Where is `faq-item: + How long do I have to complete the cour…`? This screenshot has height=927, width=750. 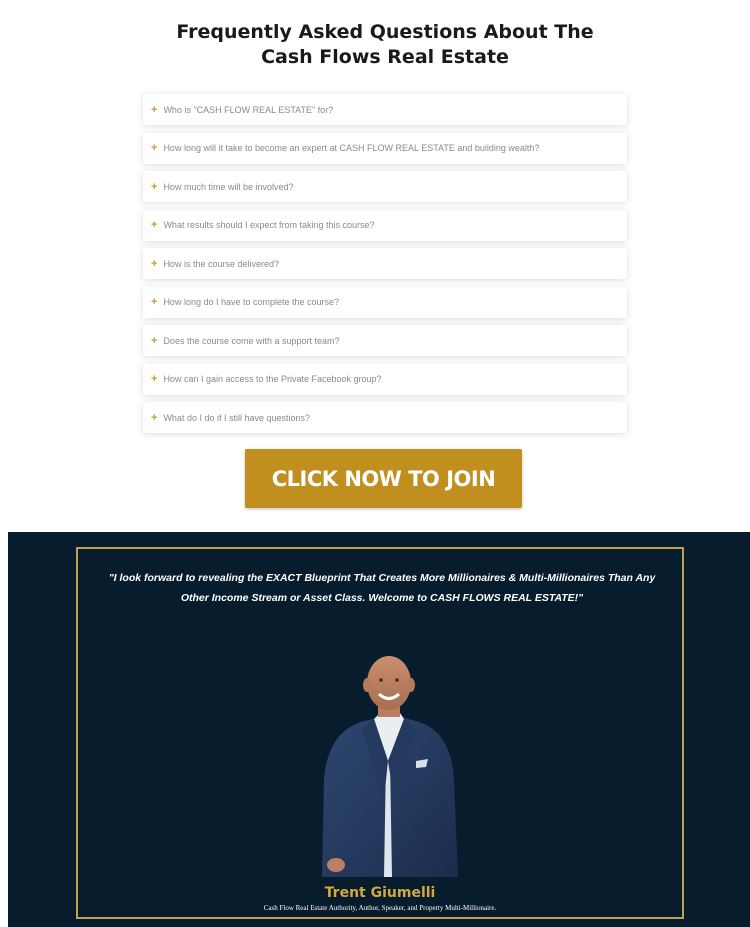 faq-item: + How long do I have to complete the cour… is located at coordinates (385, 302).